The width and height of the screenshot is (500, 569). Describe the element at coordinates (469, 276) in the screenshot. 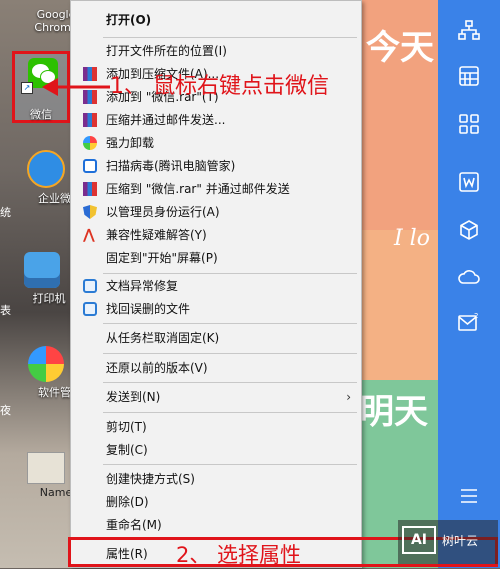

I see `cloud-icon` at that location.